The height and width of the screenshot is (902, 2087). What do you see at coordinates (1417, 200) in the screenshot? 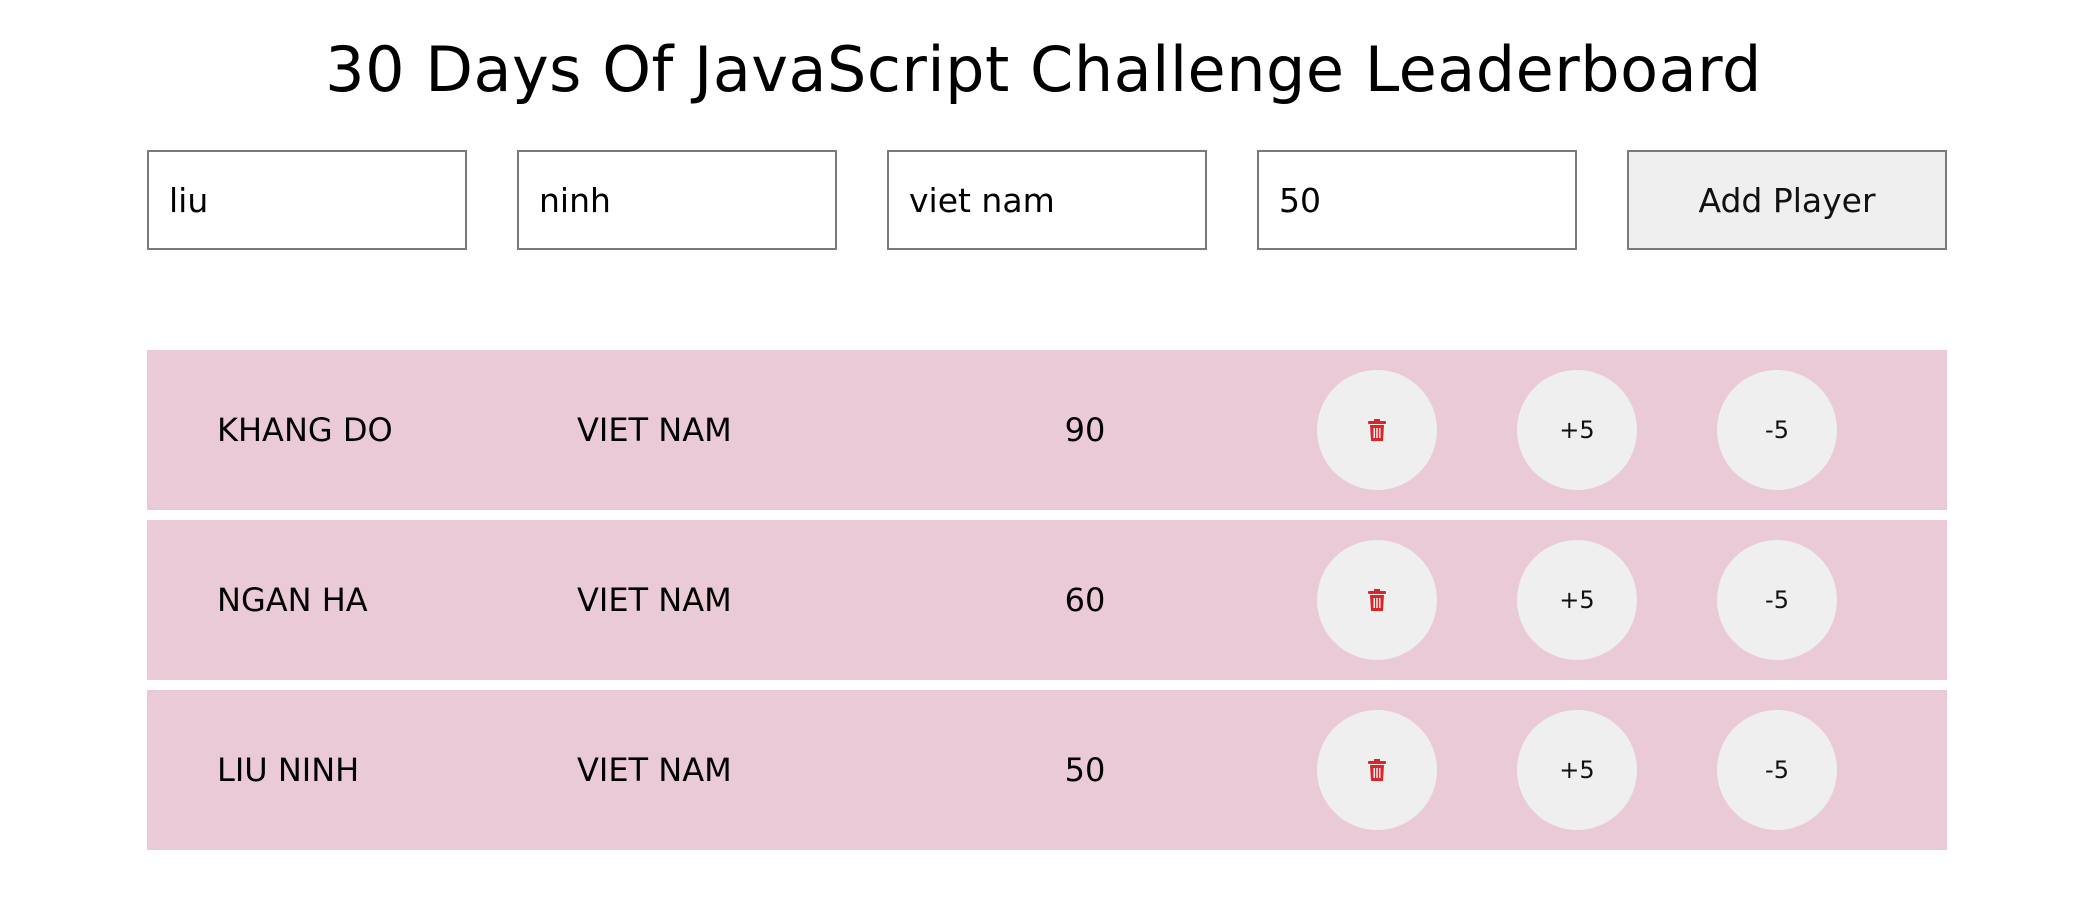
I see `score-input` at bounding box center [1417, 200].